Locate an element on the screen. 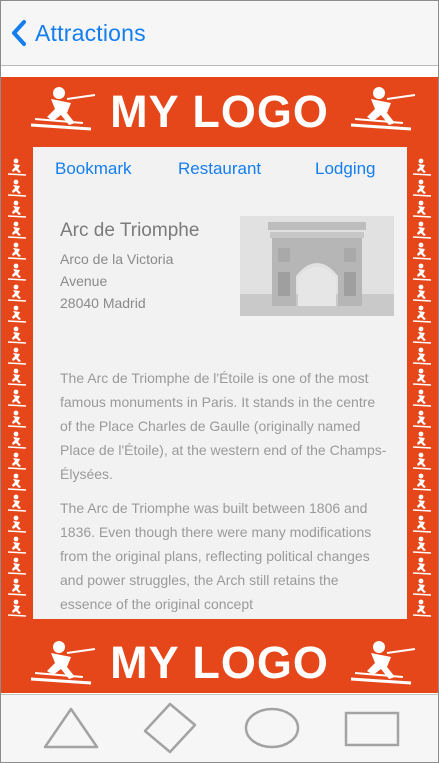 This screenshot has width=439, height=763. triangle-icon is located at coordinates (71, 728).